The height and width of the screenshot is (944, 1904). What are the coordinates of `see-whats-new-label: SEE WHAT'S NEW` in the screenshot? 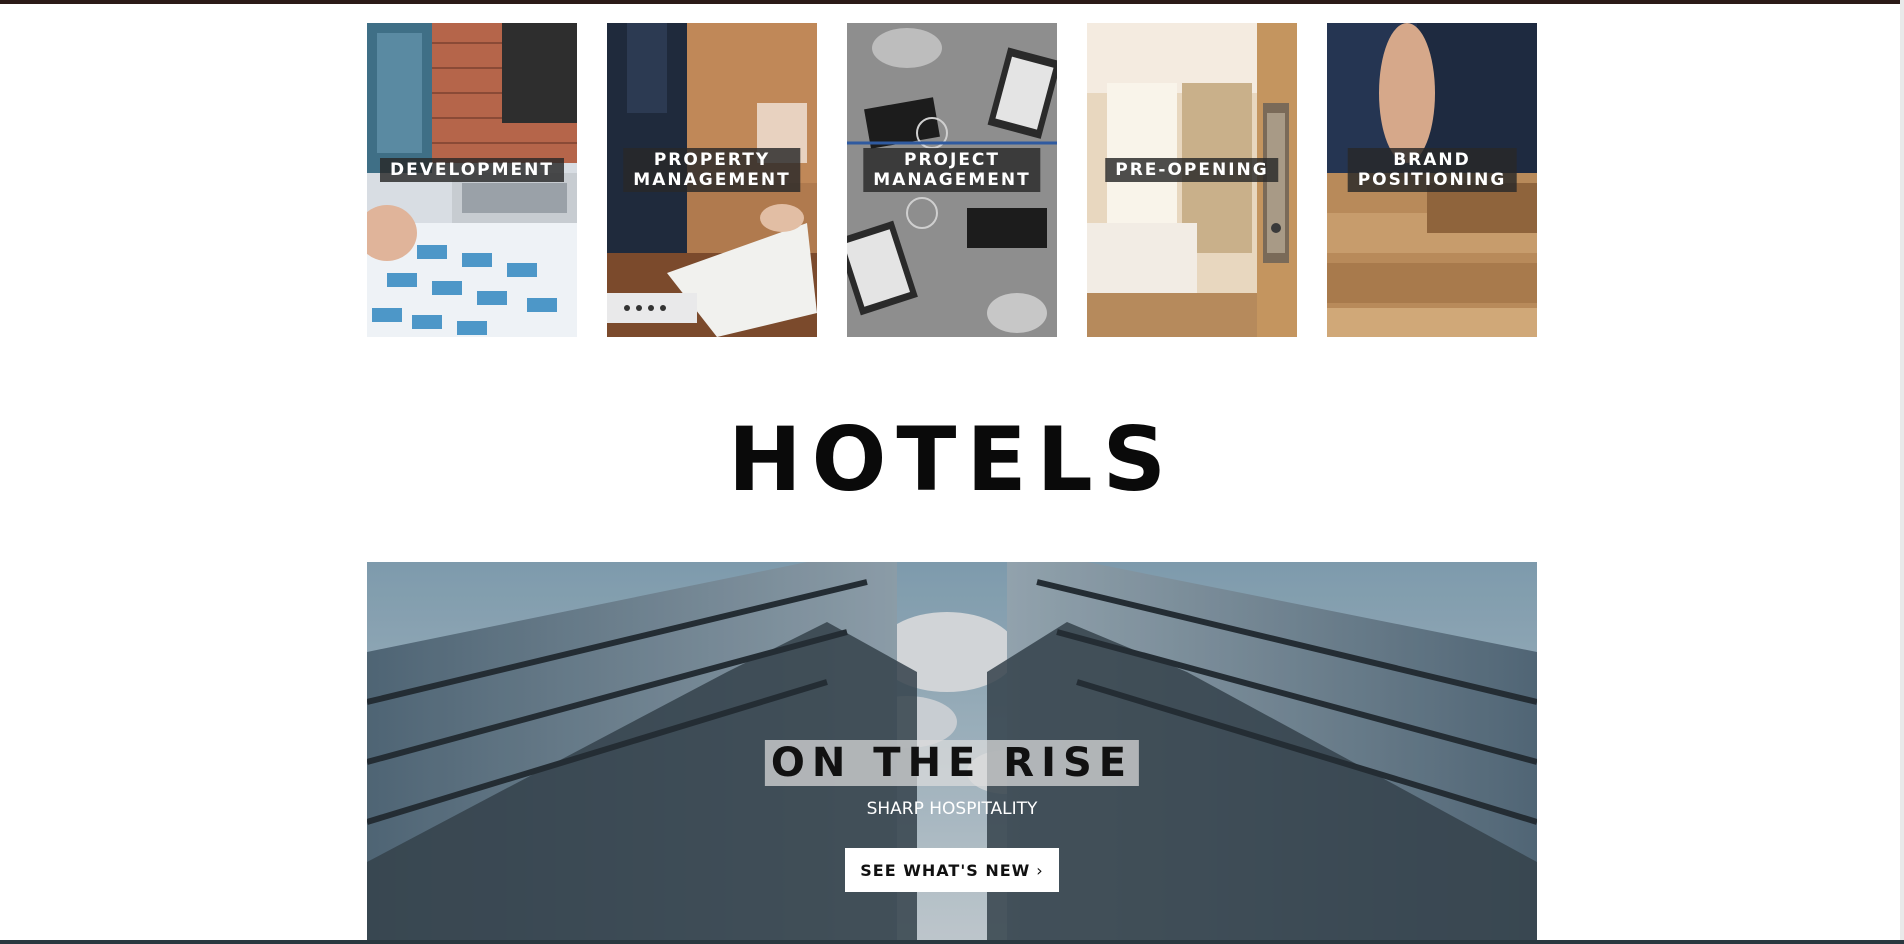 It's located at (945, 870).